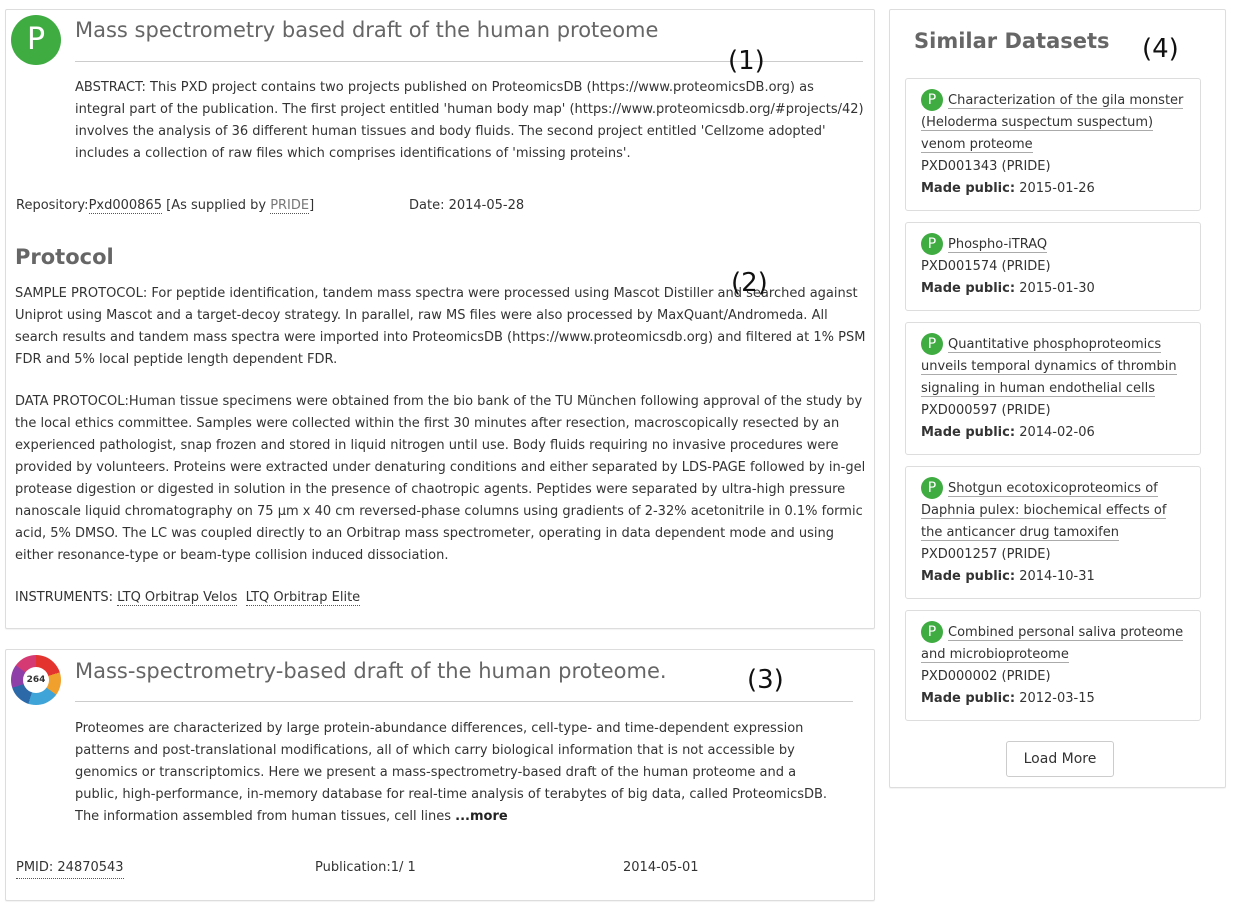 This screenshot has width=1240, height=912. What do you see at coordinates (1057, 188) in the screenshot?
I see `similar-dataset-date: 2015-01-26` at bounding box center [1057, 188].